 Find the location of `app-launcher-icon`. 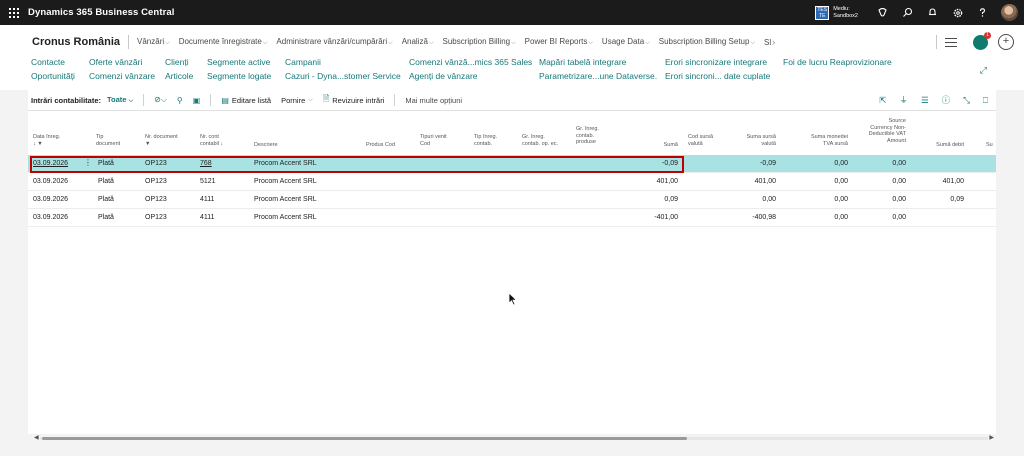

app-launcher-icon is located at coordinates (14, 12).